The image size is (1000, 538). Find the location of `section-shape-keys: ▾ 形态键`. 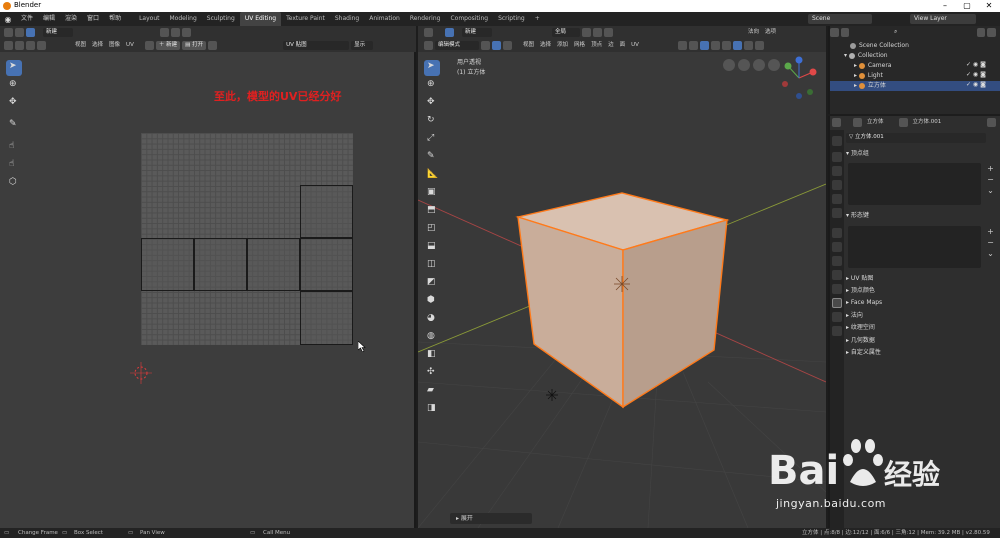

section-shape-keys: ▾ 形态键 is located at coordinates (921, 216).